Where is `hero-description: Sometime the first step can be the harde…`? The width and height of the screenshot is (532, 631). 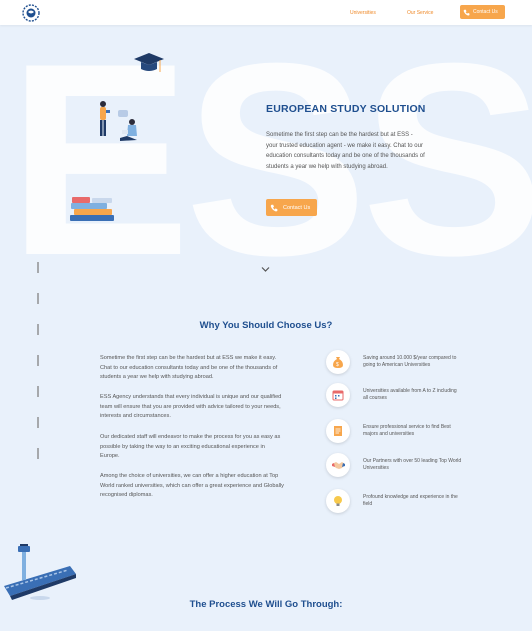 hero-description: Sometime the first step can be the harde… is located at coordinates (345, 151).